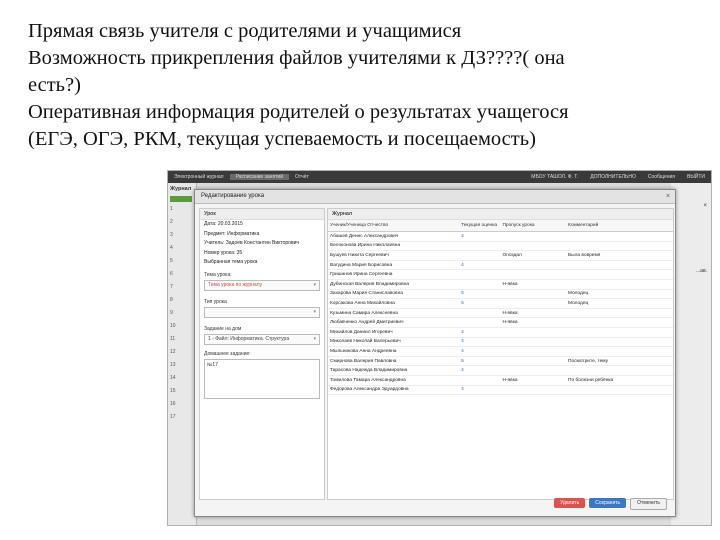 The width and height of the screenshot is (720, 540). What do you see at coordinates (249, 338) in the screenshot?
I see `homework-file-value: 1 - Файл: Информатика. Структура` at bounding box center [249, 338].